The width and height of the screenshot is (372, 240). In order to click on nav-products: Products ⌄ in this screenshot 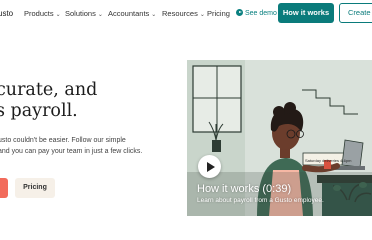, I will do `click(42, 13)`.